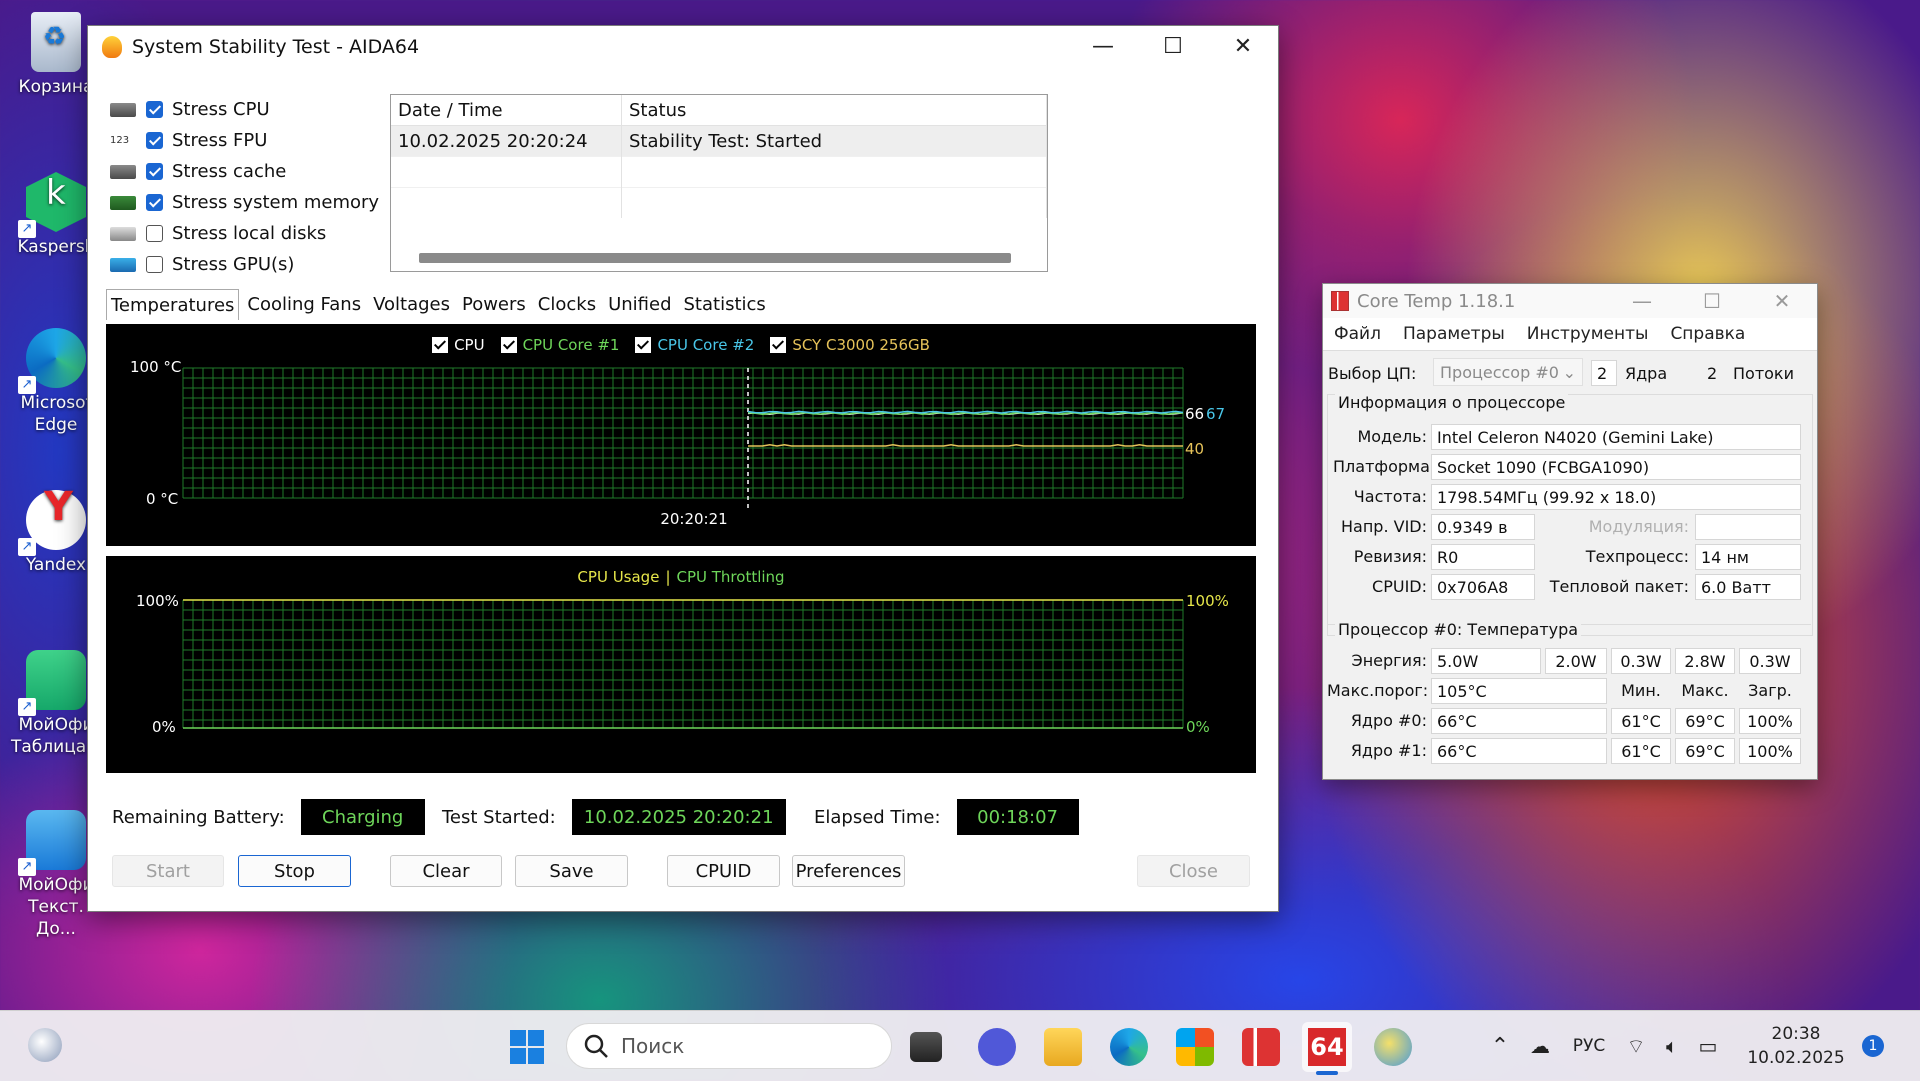  What do you see at coordinates (1770, 690) in the screenshot?
I see `column-load: Загр.` at bounding box center [1770, 690].